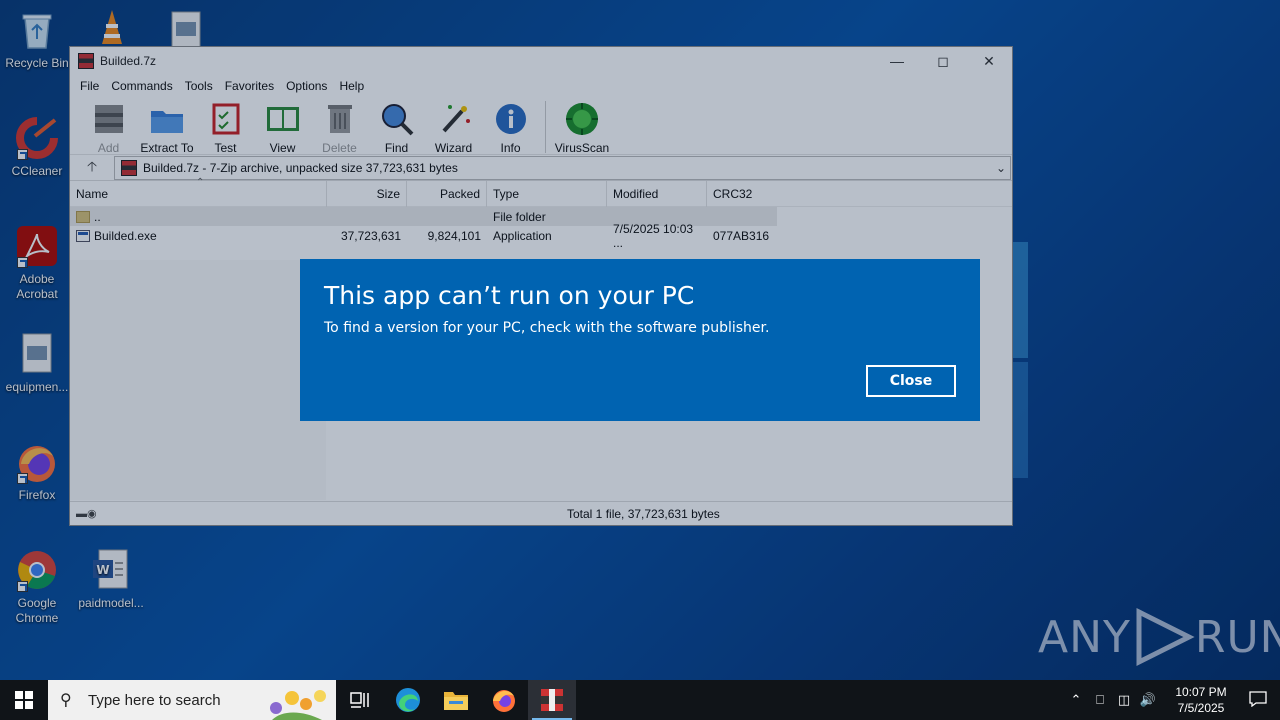 This screenshot has width=1280, height=720. Describe the element at coordinates (989, 61) in the screenshot. I see `close-window-button: ✕` at that location.